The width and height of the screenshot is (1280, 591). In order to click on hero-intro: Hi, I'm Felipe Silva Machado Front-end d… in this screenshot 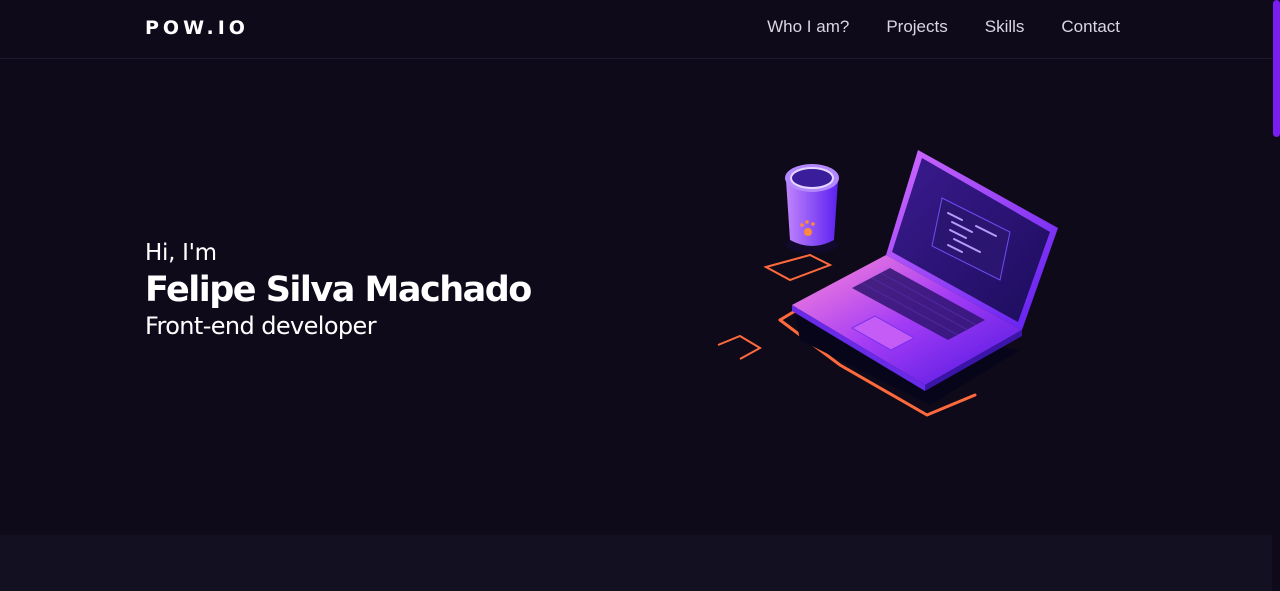, I will do `click(338, 290)`.